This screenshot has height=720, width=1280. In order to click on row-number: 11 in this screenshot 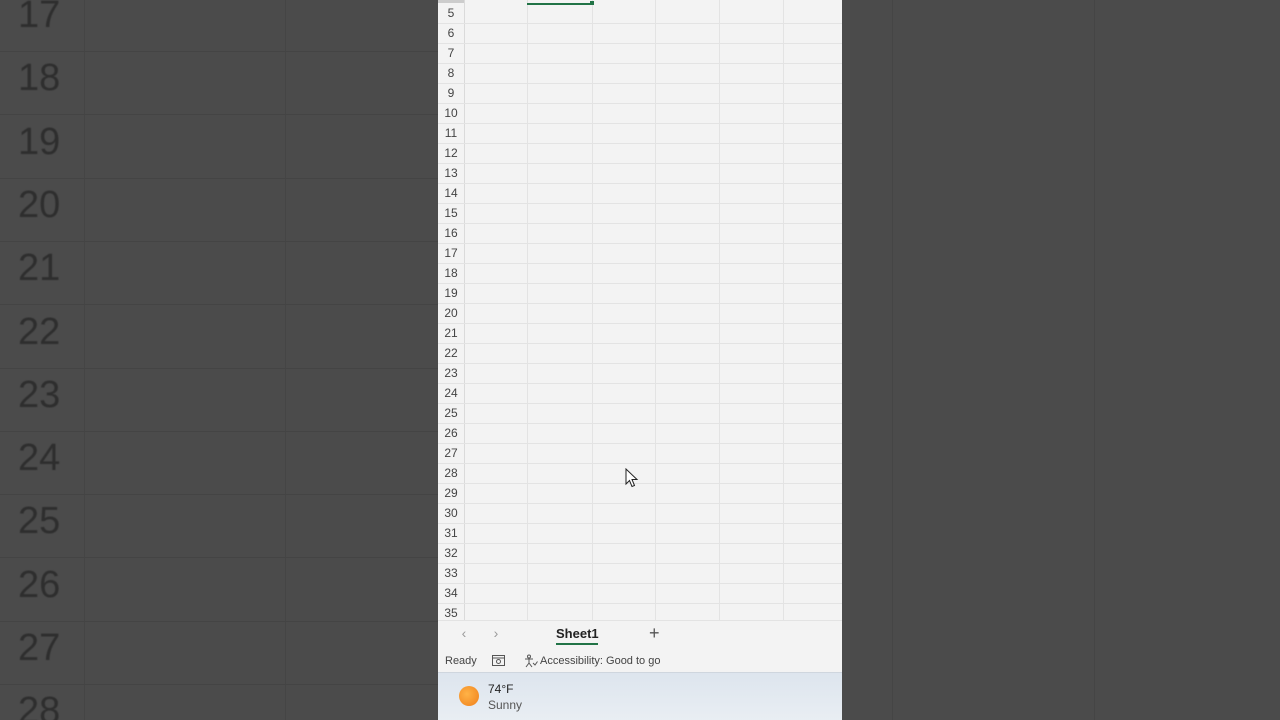, I will do `click(451, 133)`.